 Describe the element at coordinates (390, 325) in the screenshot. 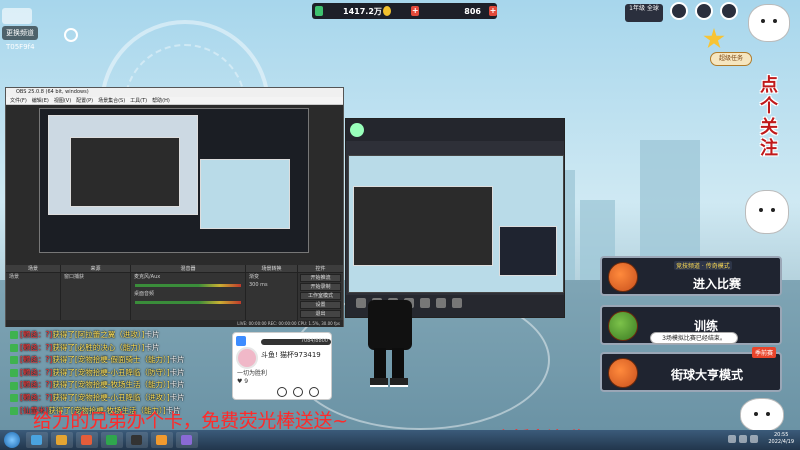

I see `character-body` at that location.